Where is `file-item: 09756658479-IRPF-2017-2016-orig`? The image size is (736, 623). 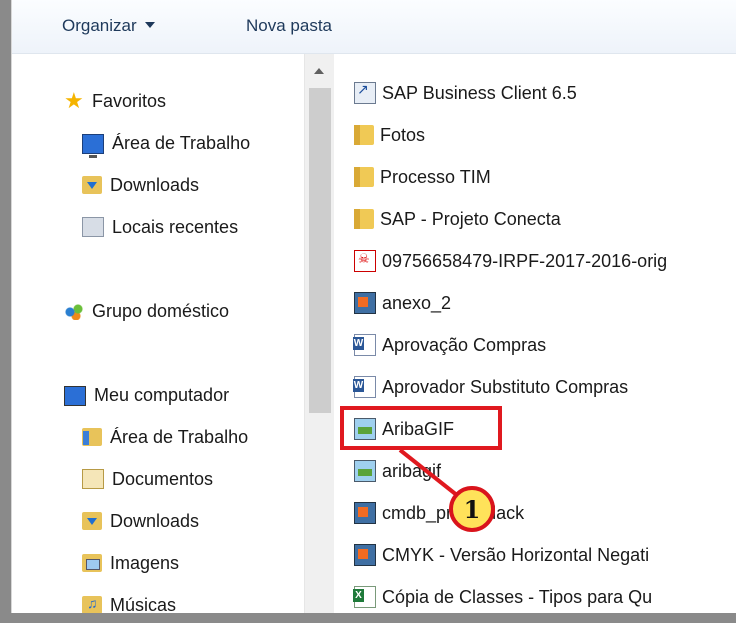 file-item: 09756658479-IRPF-2017-2016-orig is located at coordinates (500, 261).